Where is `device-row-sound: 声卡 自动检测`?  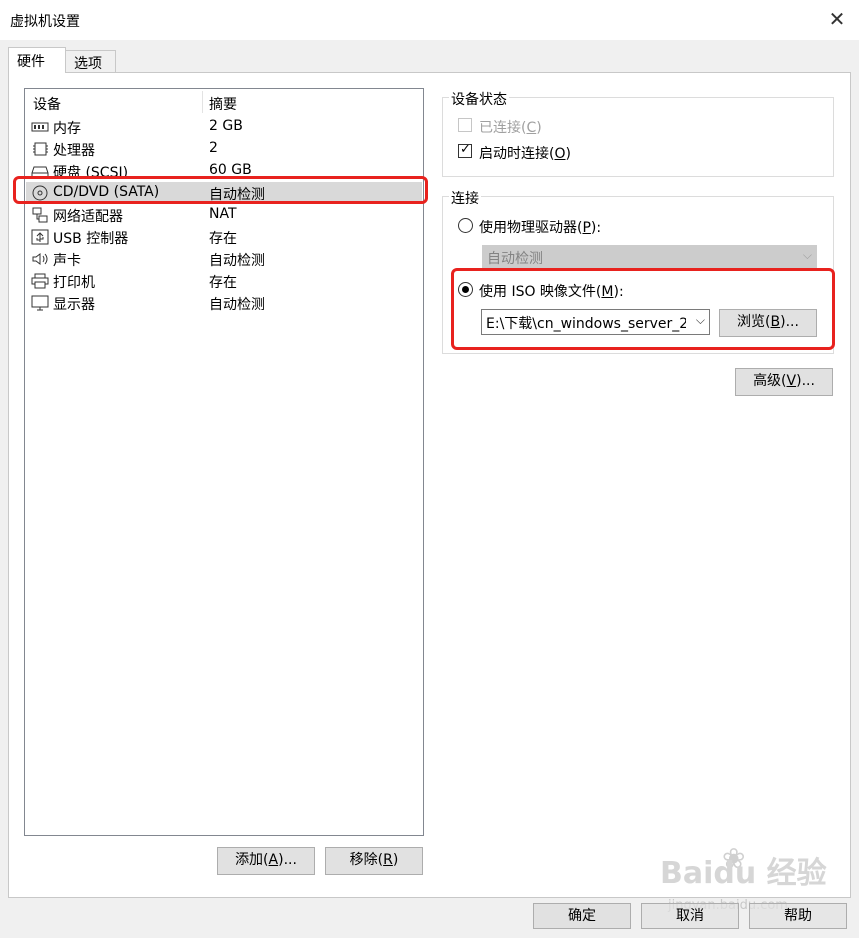
device-row-sound: 声卡 自动检测 is located at coordinates (224, 259).